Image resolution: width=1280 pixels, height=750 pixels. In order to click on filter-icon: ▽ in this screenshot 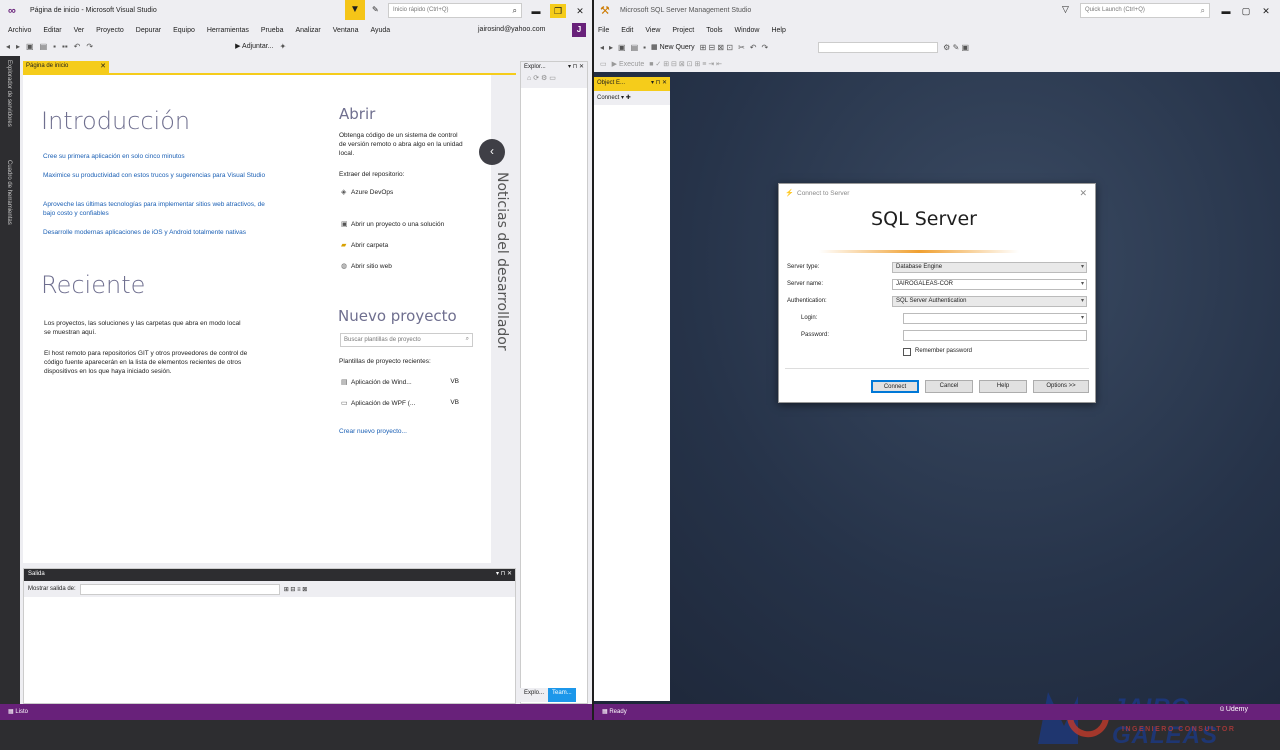, I will do `click(1065, 9)`.